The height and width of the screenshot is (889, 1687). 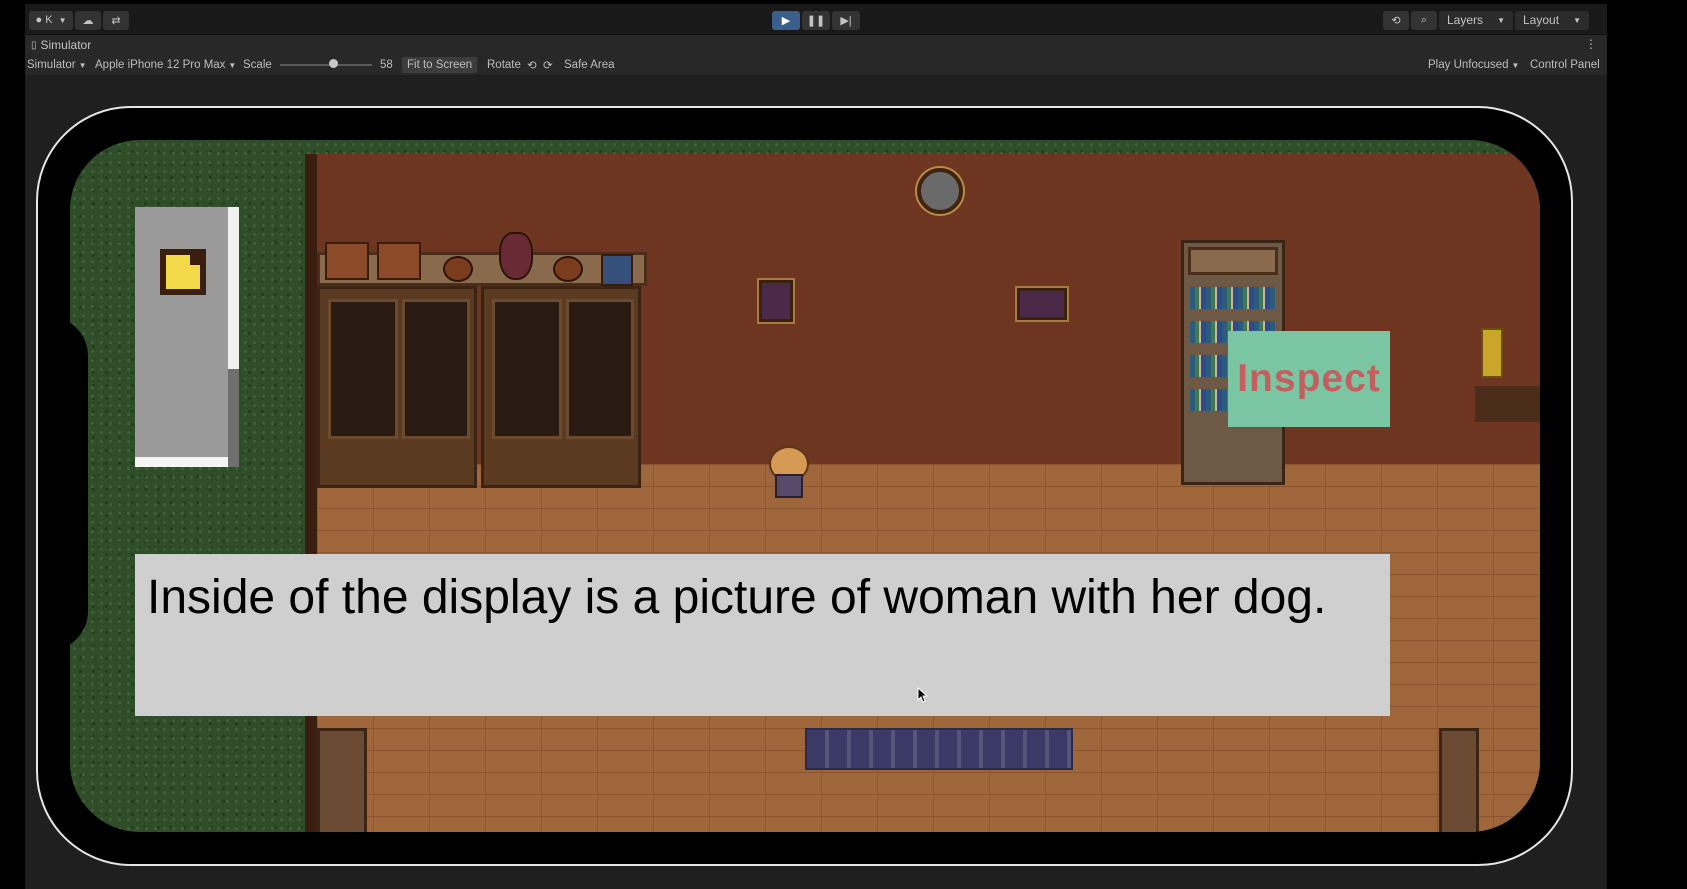 I want to click on account-dropdown: ● K ▼, so click(x=51, y=20).